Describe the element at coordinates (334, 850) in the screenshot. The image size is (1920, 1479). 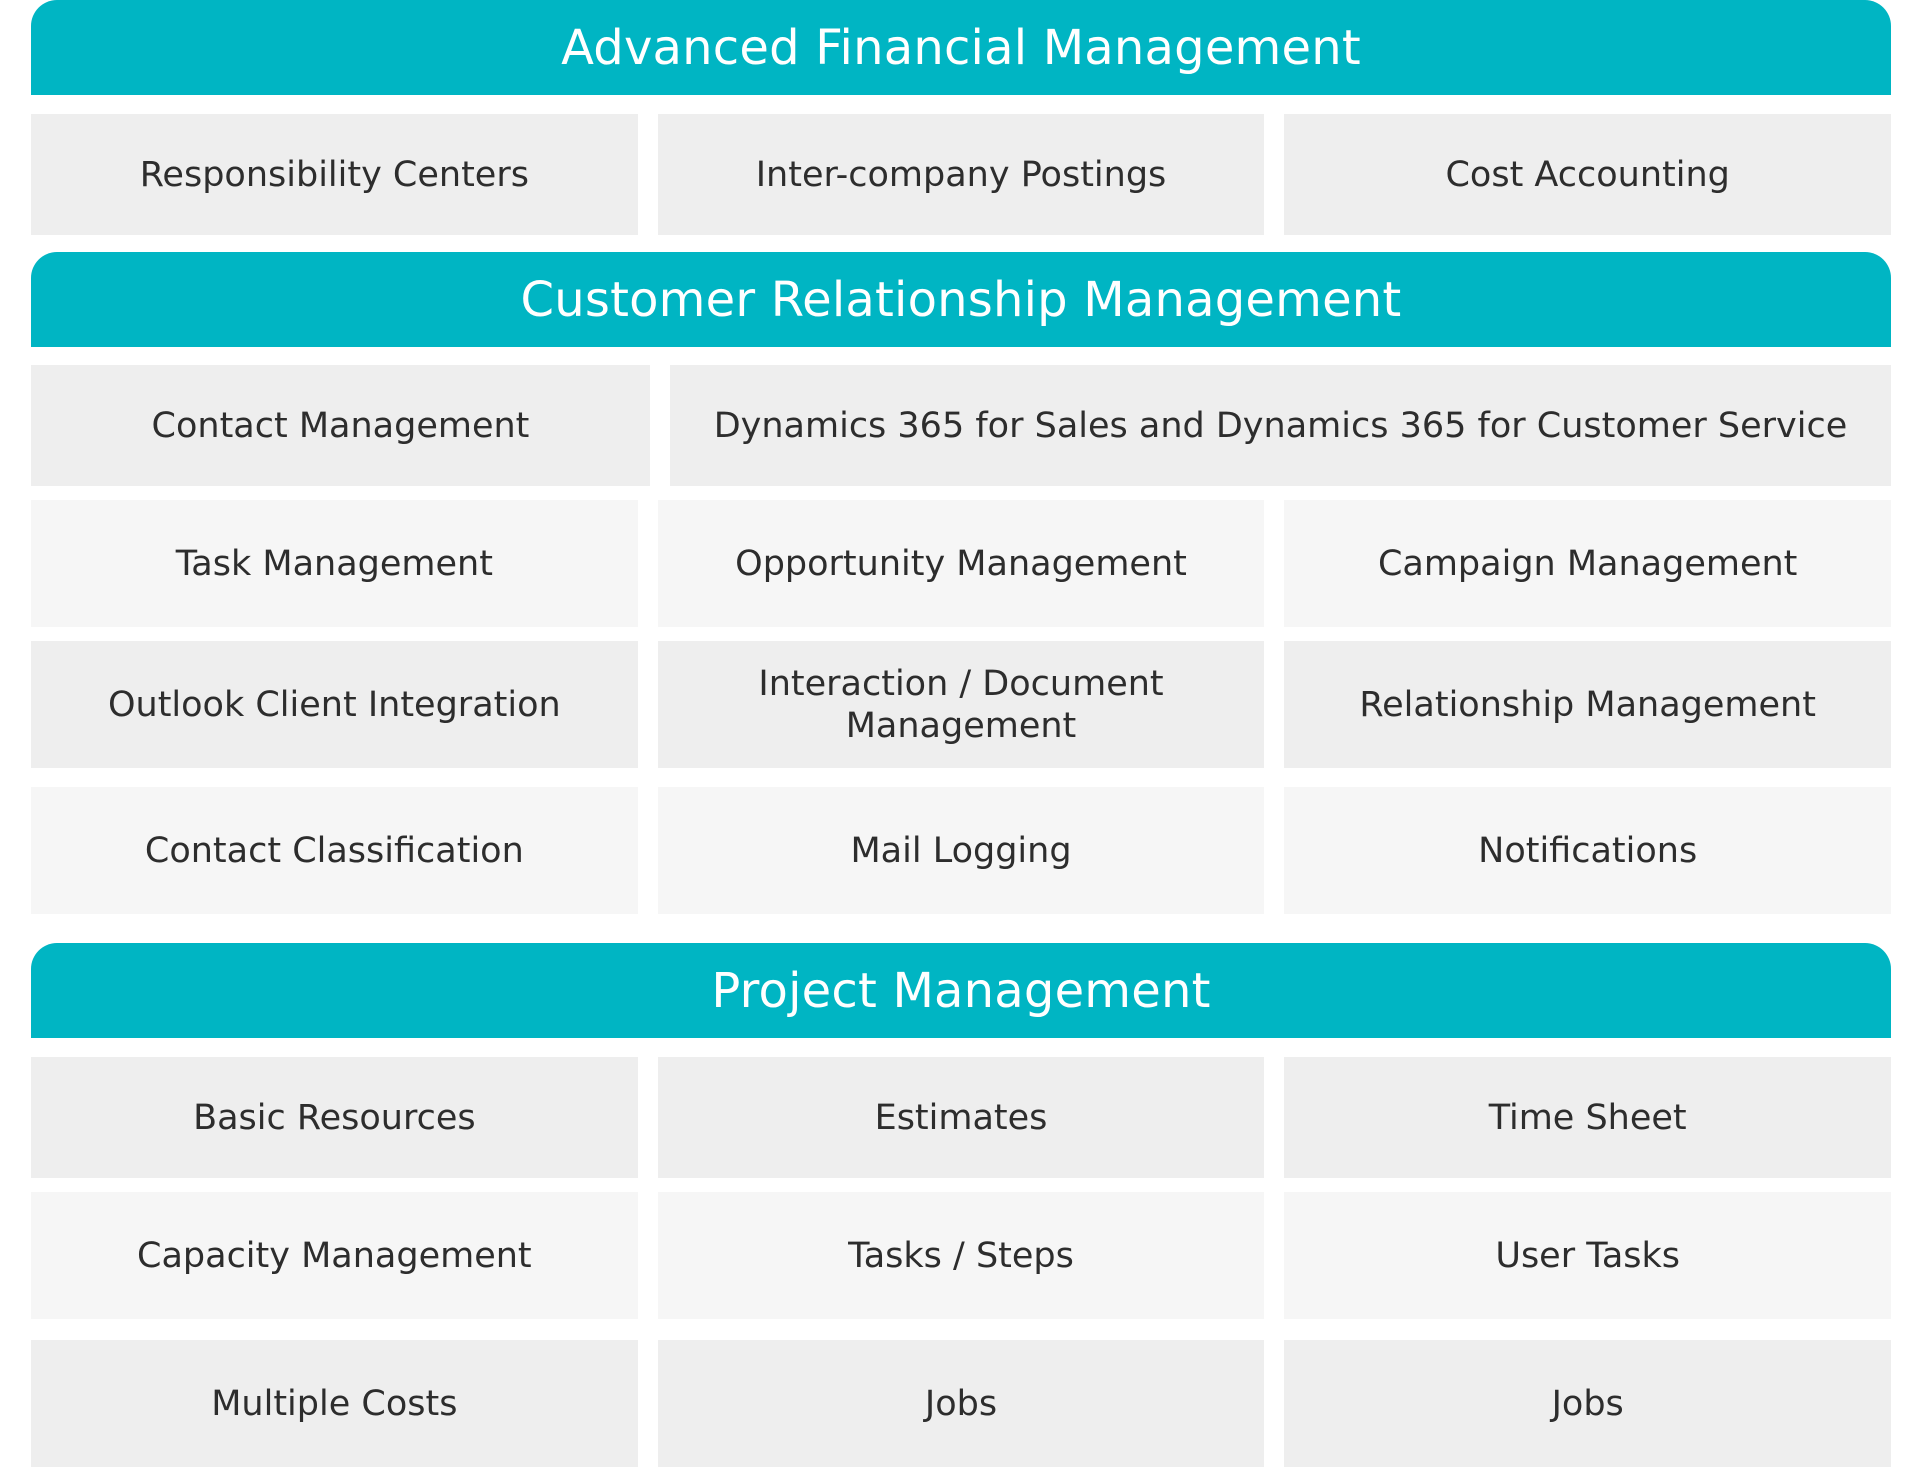
I see `feature-cell: Contact Classification` at that location.